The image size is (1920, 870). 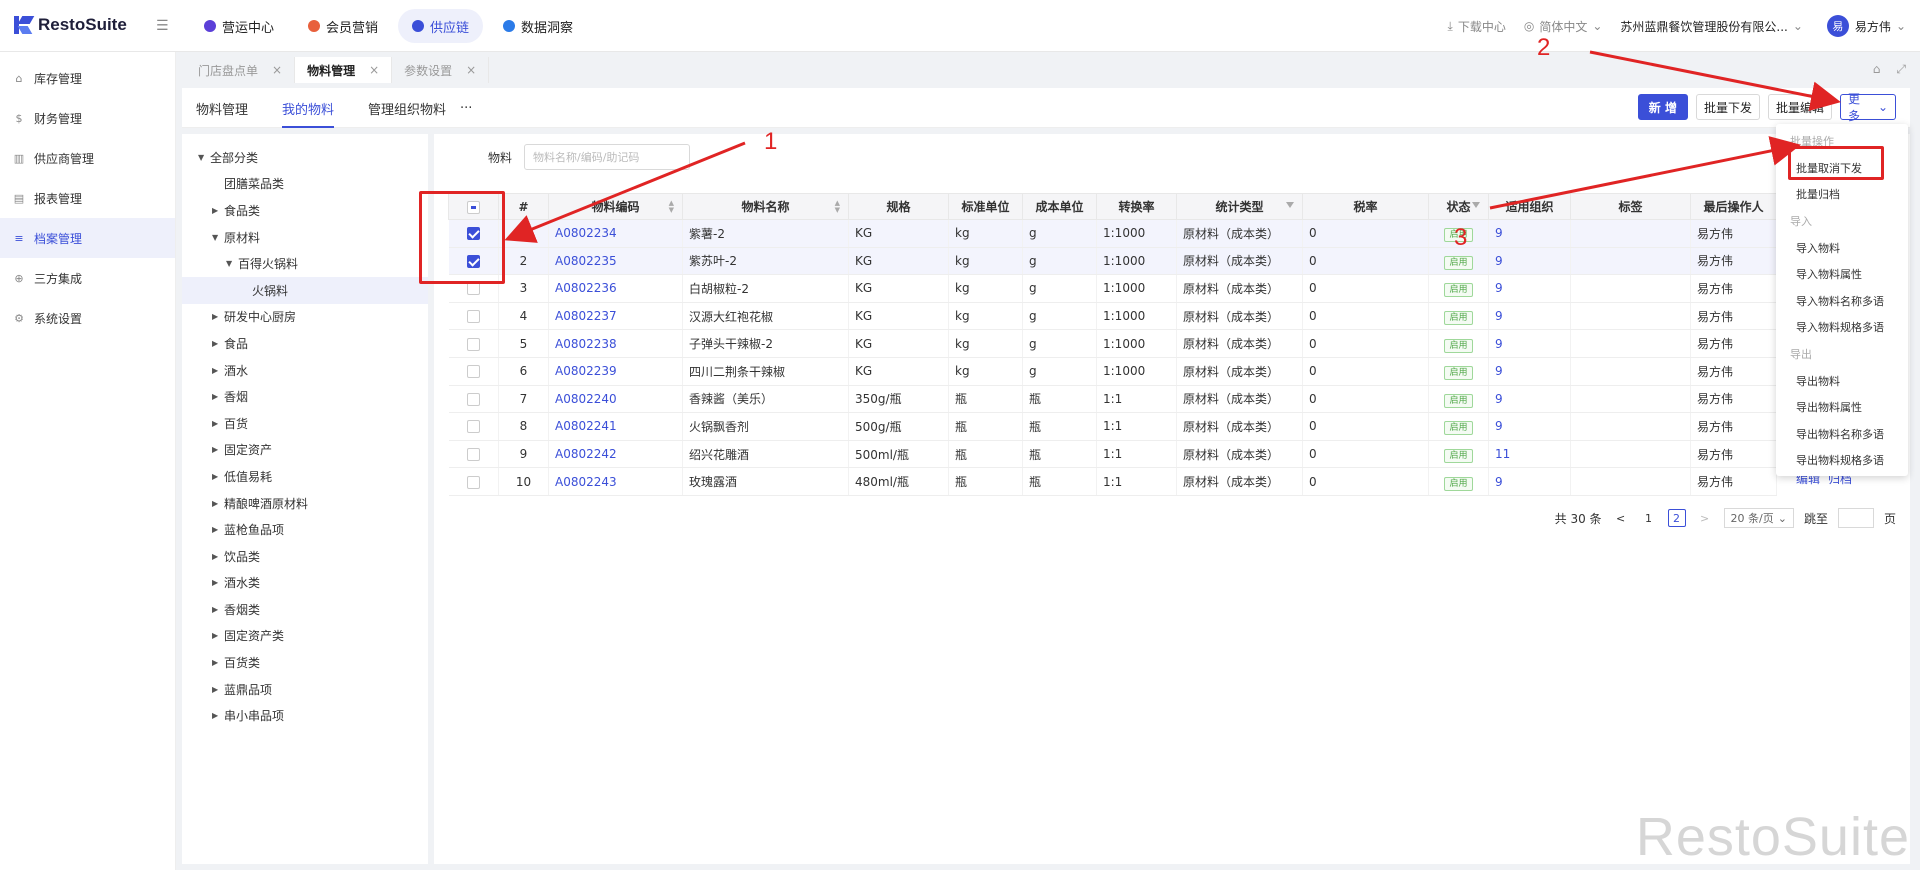 I want to click on tree-node: ▶ 饮品类, so click(x=305, y=556).